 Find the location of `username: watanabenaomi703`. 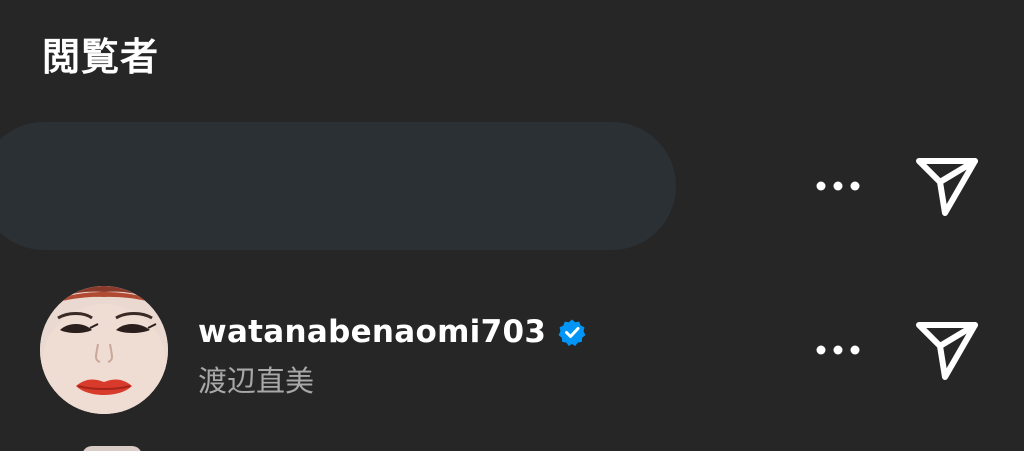

username: watanabenaomi703 is located at coordinates (372, 332).